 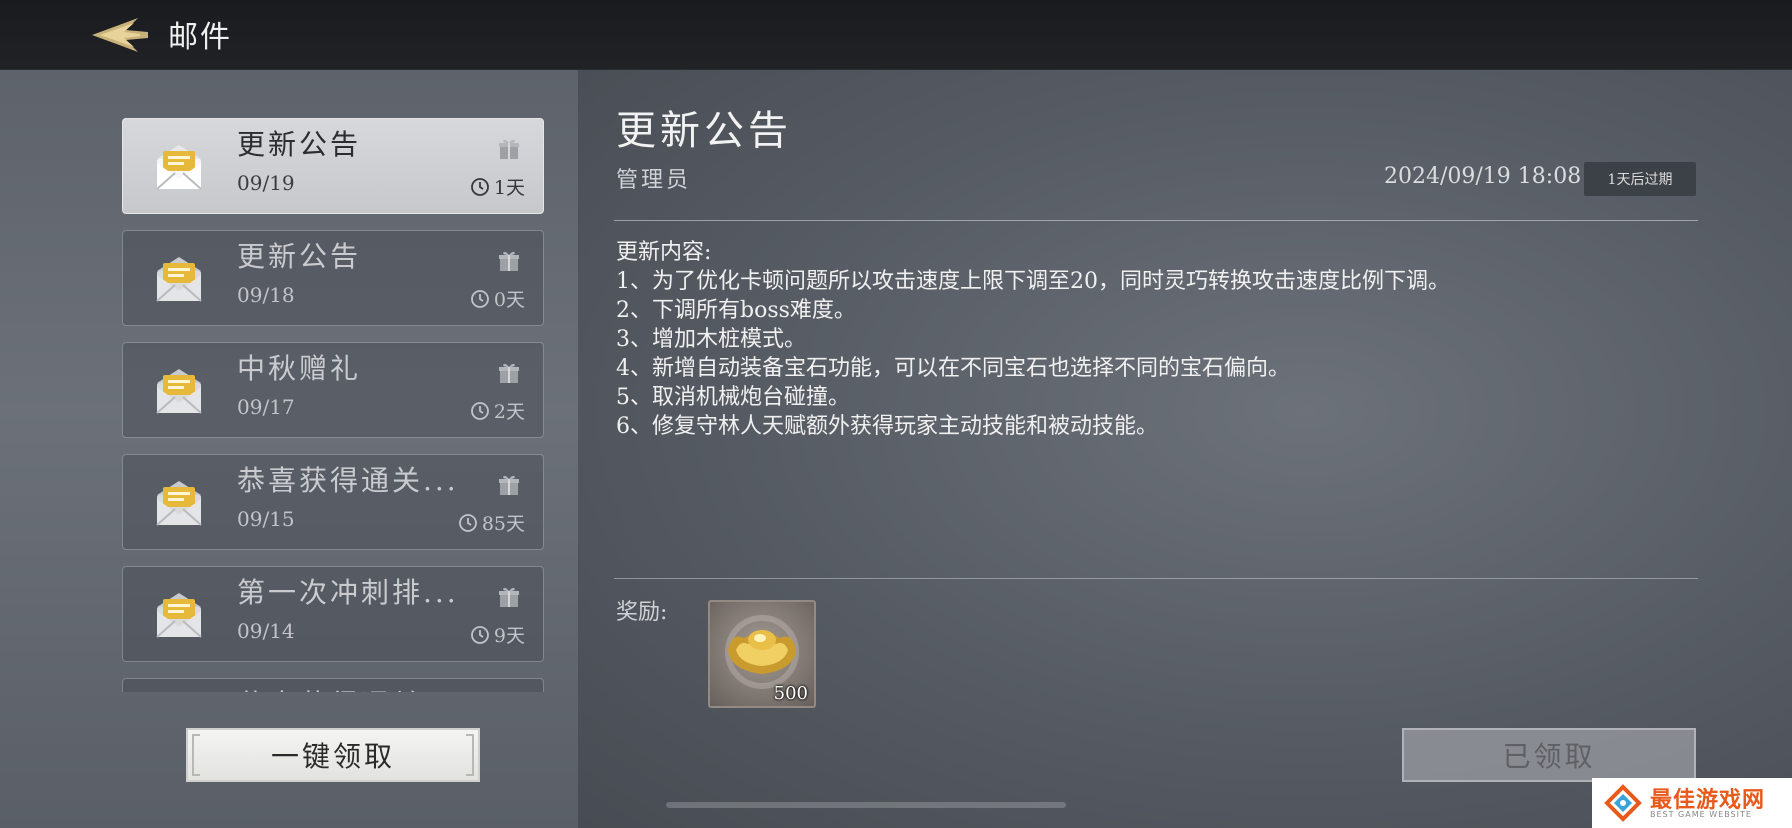 I want to click on mail-date: 09/15, so click(x=266, y=519).